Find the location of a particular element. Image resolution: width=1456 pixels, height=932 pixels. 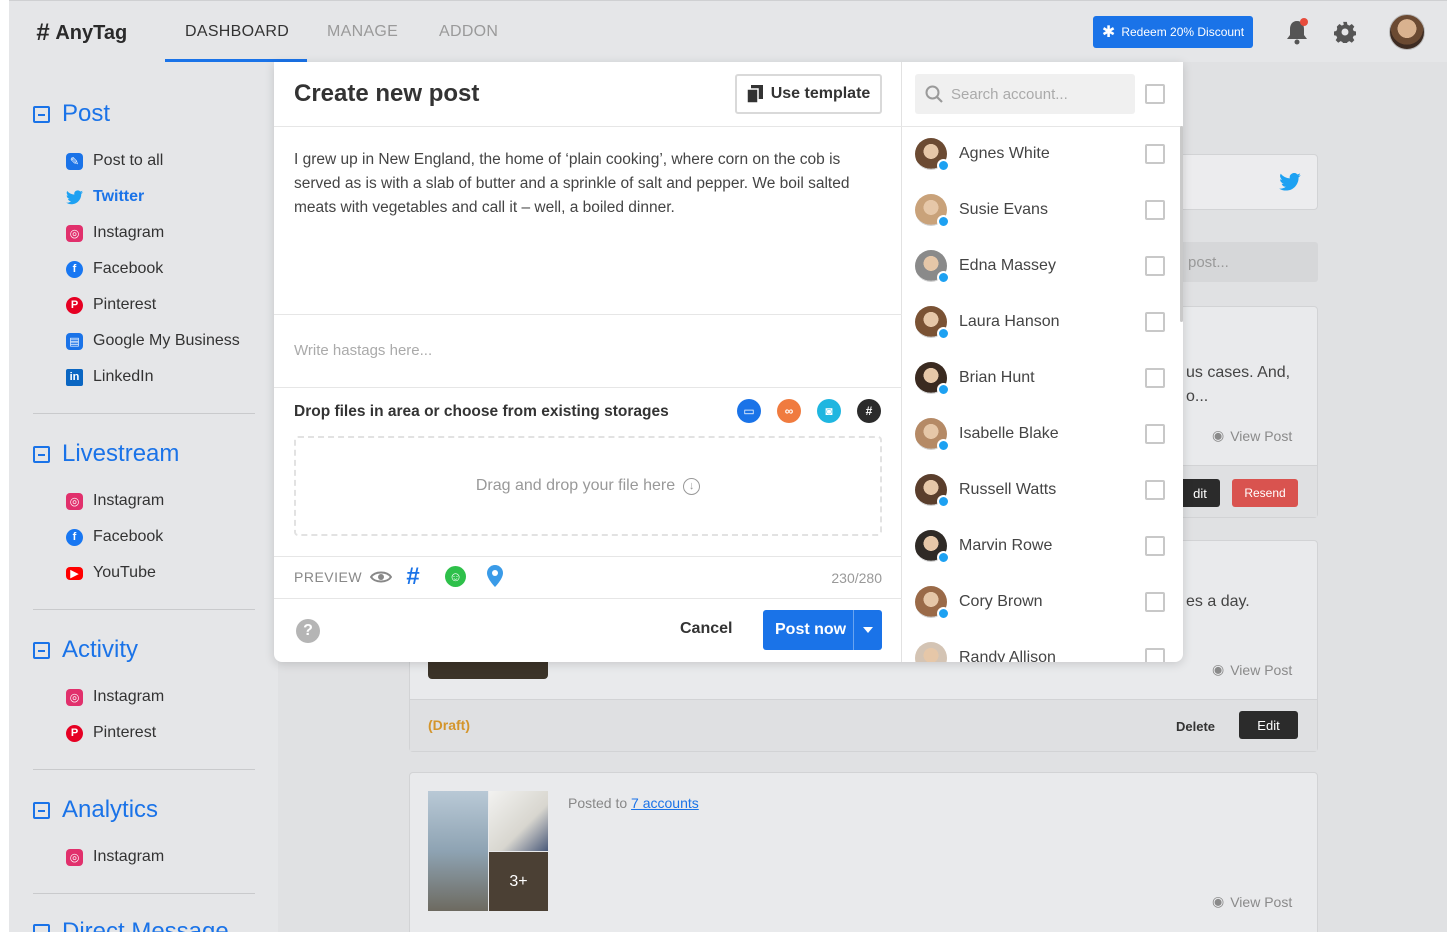

sidebar-item-analytics-instagram: ◎ Instagram is located at coordinates (115, 857).